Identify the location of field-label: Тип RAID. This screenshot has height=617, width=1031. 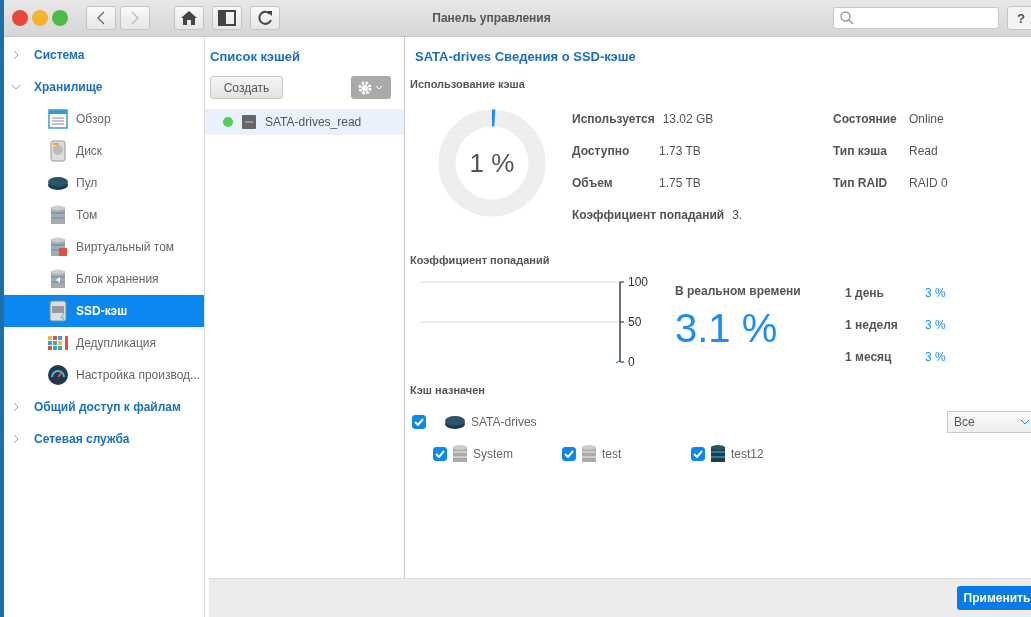
(861, 183).